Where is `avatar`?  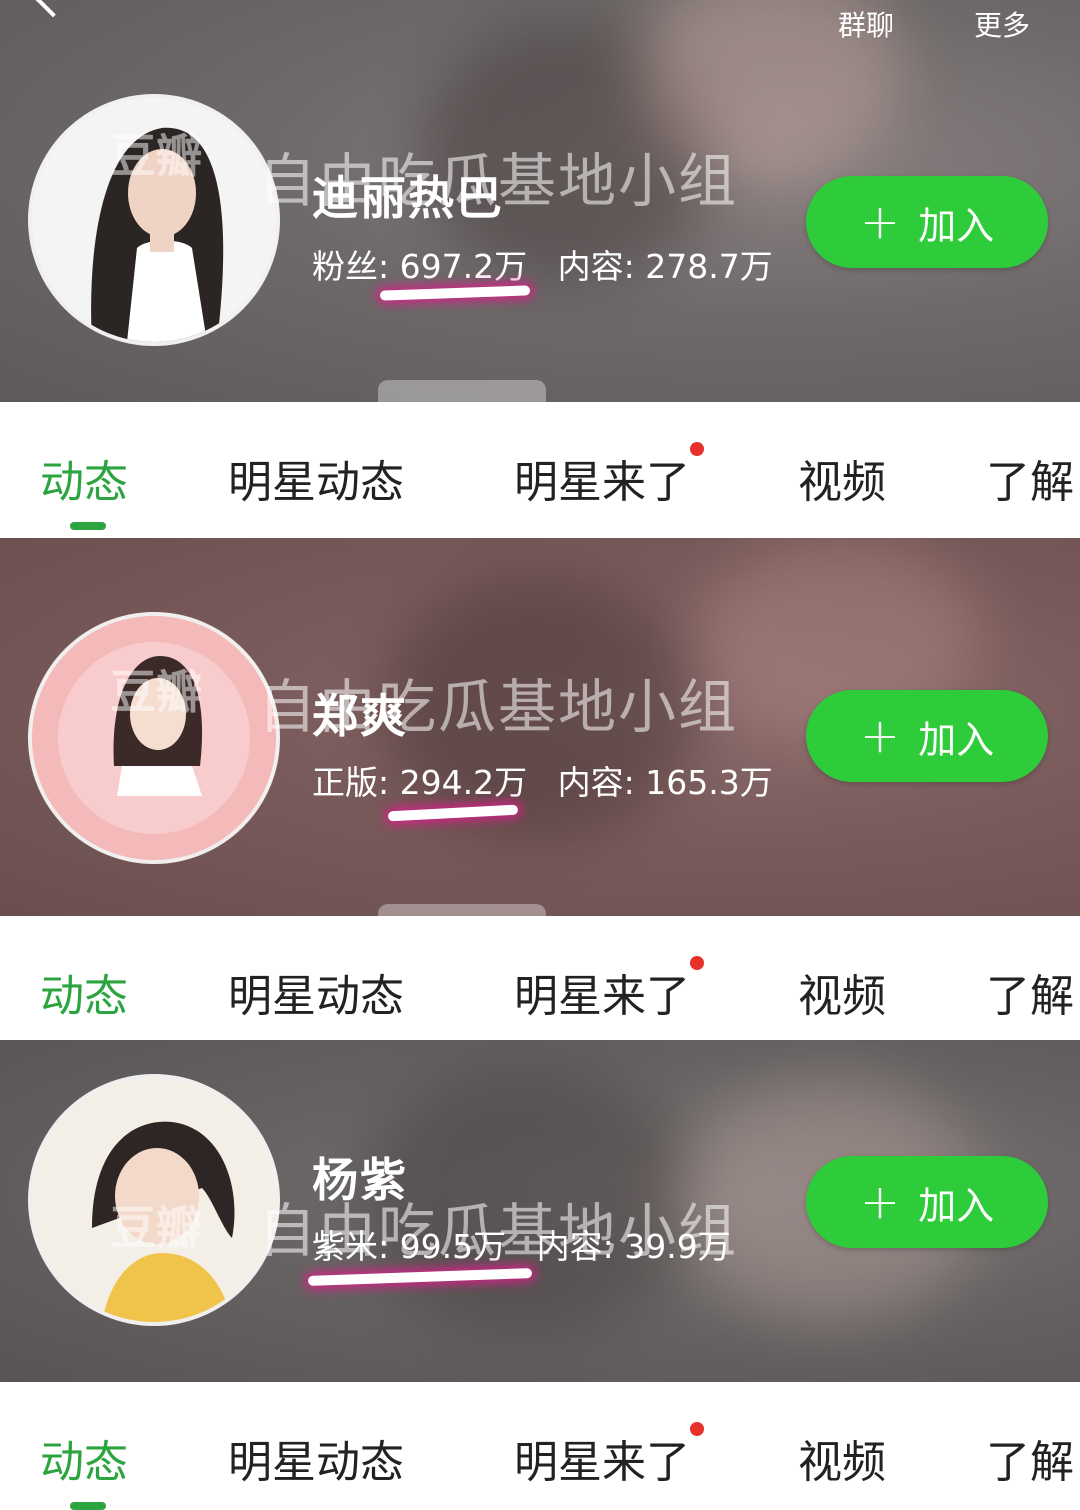
avatar is located at coordinates (154, 738).